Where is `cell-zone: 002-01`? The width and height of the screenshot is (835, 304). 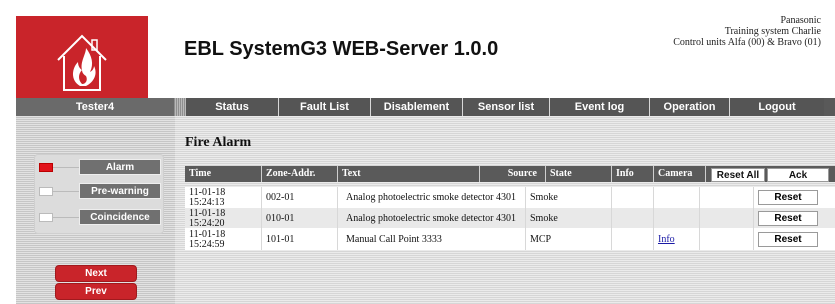
cell-zone: 002-01 is located at coordinates (300, 197).